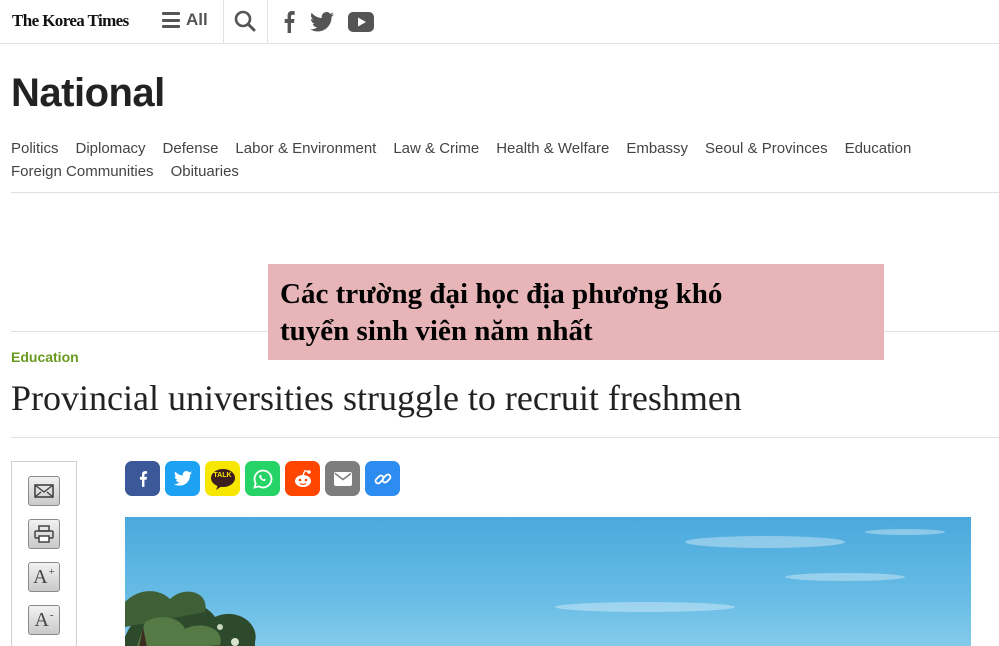  Describe the element at coordinates (436, 148) in the screenshot. I see `subnav-law-crime: Law & Crime` at that location.